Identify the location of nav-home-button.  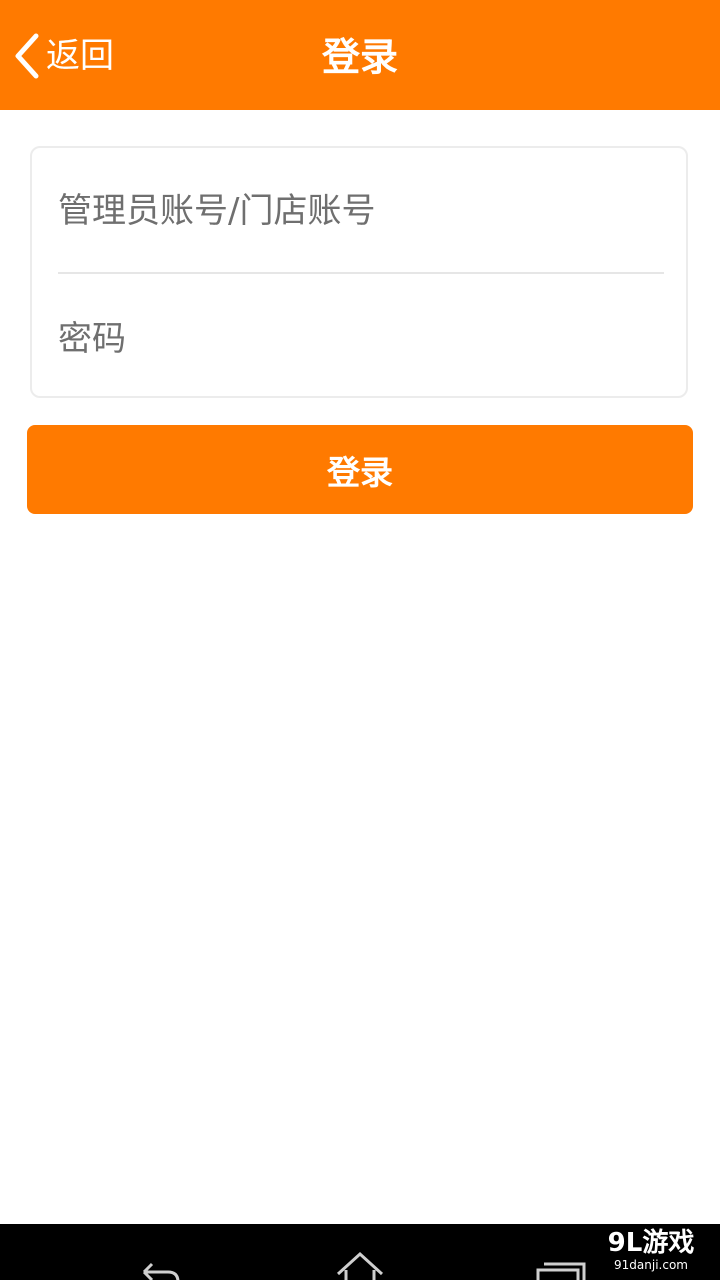
(360, 1252).